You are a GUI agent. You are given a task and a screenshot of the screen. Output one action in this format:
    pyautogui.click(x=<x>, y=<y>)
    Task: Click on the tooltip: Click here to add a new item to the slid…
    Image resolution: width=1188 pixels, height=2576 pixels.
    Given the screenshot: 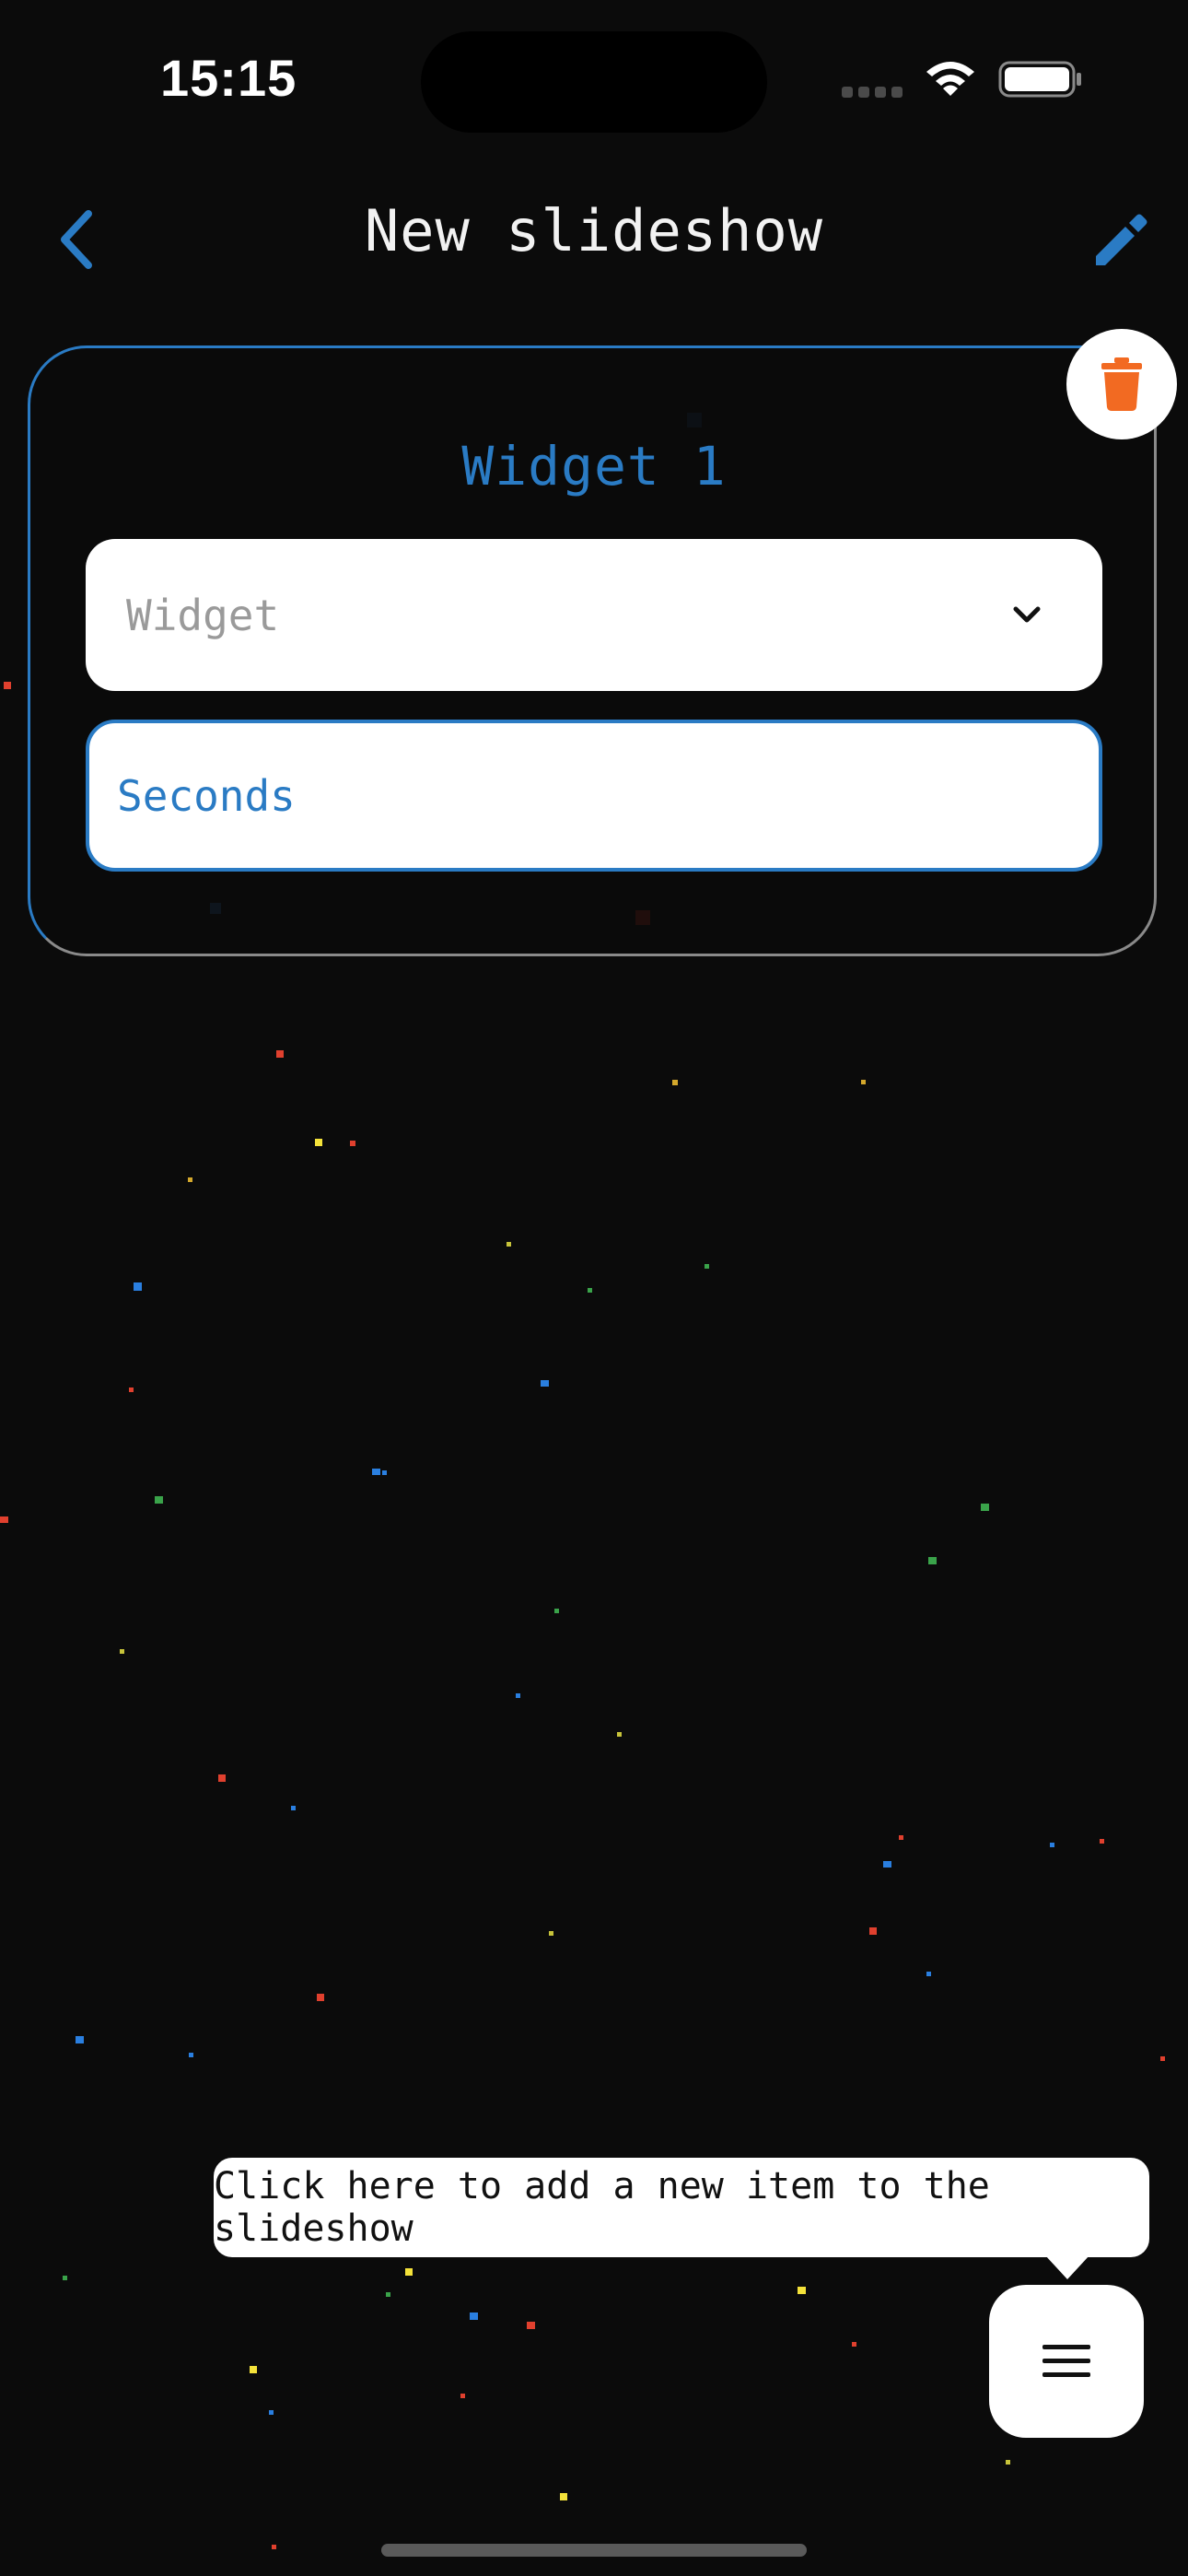 What is the action you would take?
    pyautogui.click(x=681, y=2207)
    